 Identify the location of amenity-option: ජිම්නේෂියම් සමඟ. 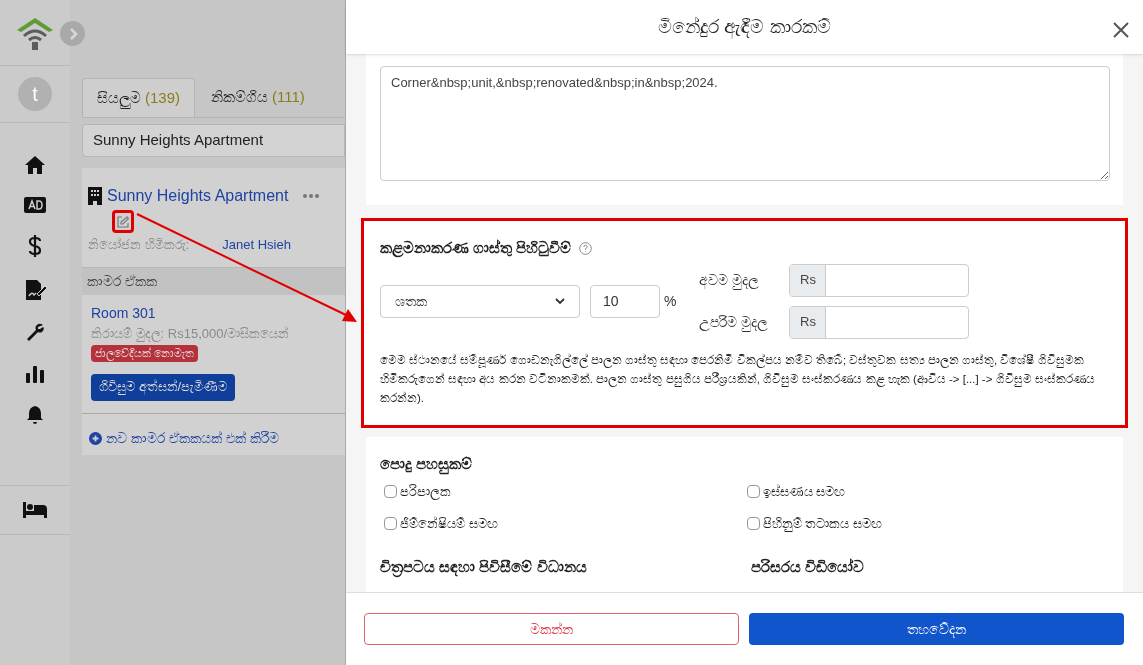
(565, 524).